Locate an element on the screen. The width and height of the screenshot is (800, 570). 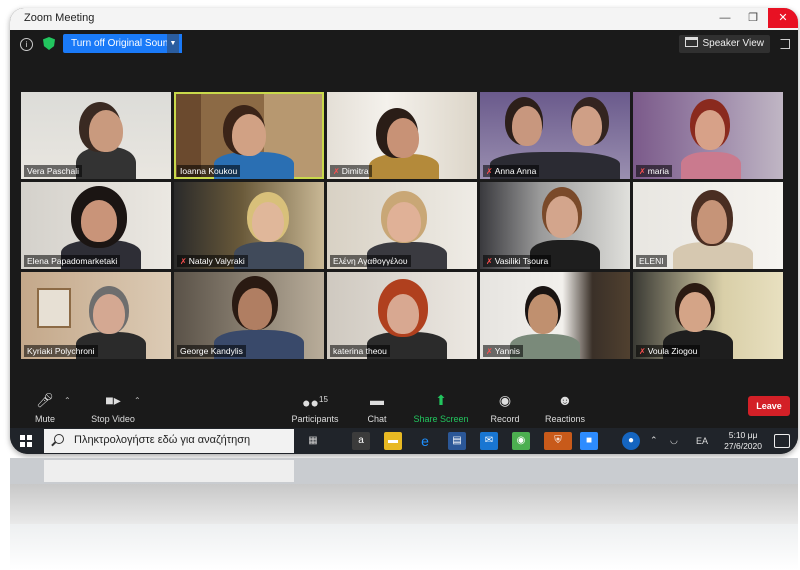
audio-options-caret-icon: ⌃ is located at coordinates (67, 400).